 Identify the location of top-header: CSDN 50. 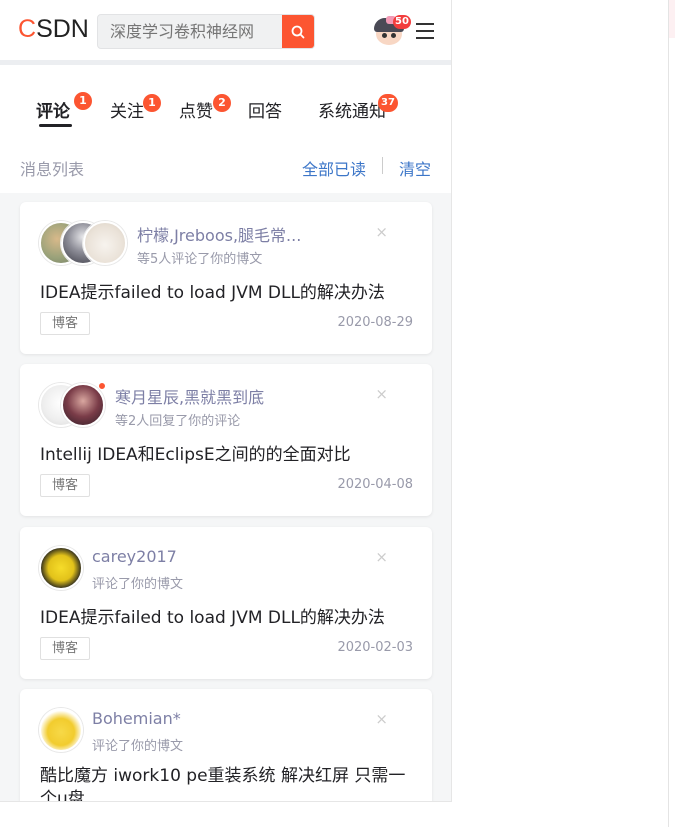
(225, 30).